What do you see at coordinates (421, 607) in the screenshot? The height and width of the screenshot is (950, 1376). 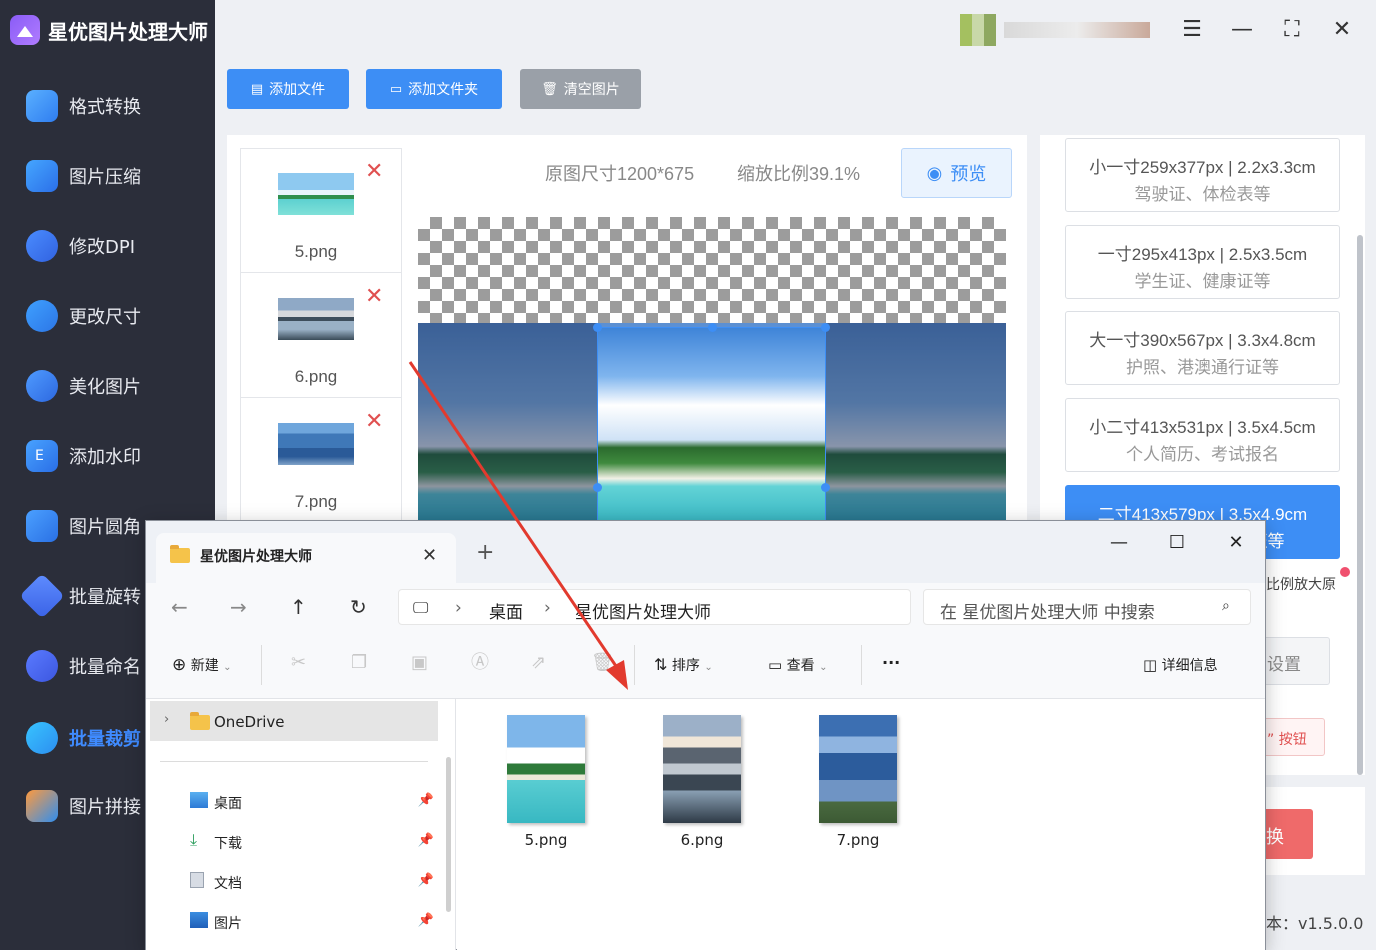 I see `computer-icon: 🖵` at bounding box center [421, 607].